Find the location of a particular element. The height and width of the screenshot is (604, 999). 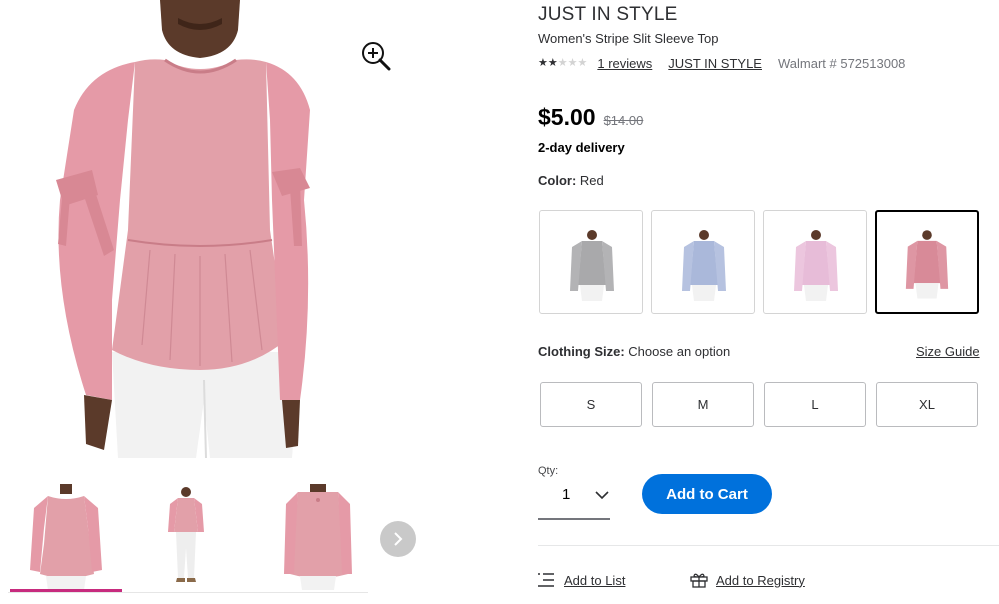

delivery-info: 2-day delivery is located at coordinates (581, 147).